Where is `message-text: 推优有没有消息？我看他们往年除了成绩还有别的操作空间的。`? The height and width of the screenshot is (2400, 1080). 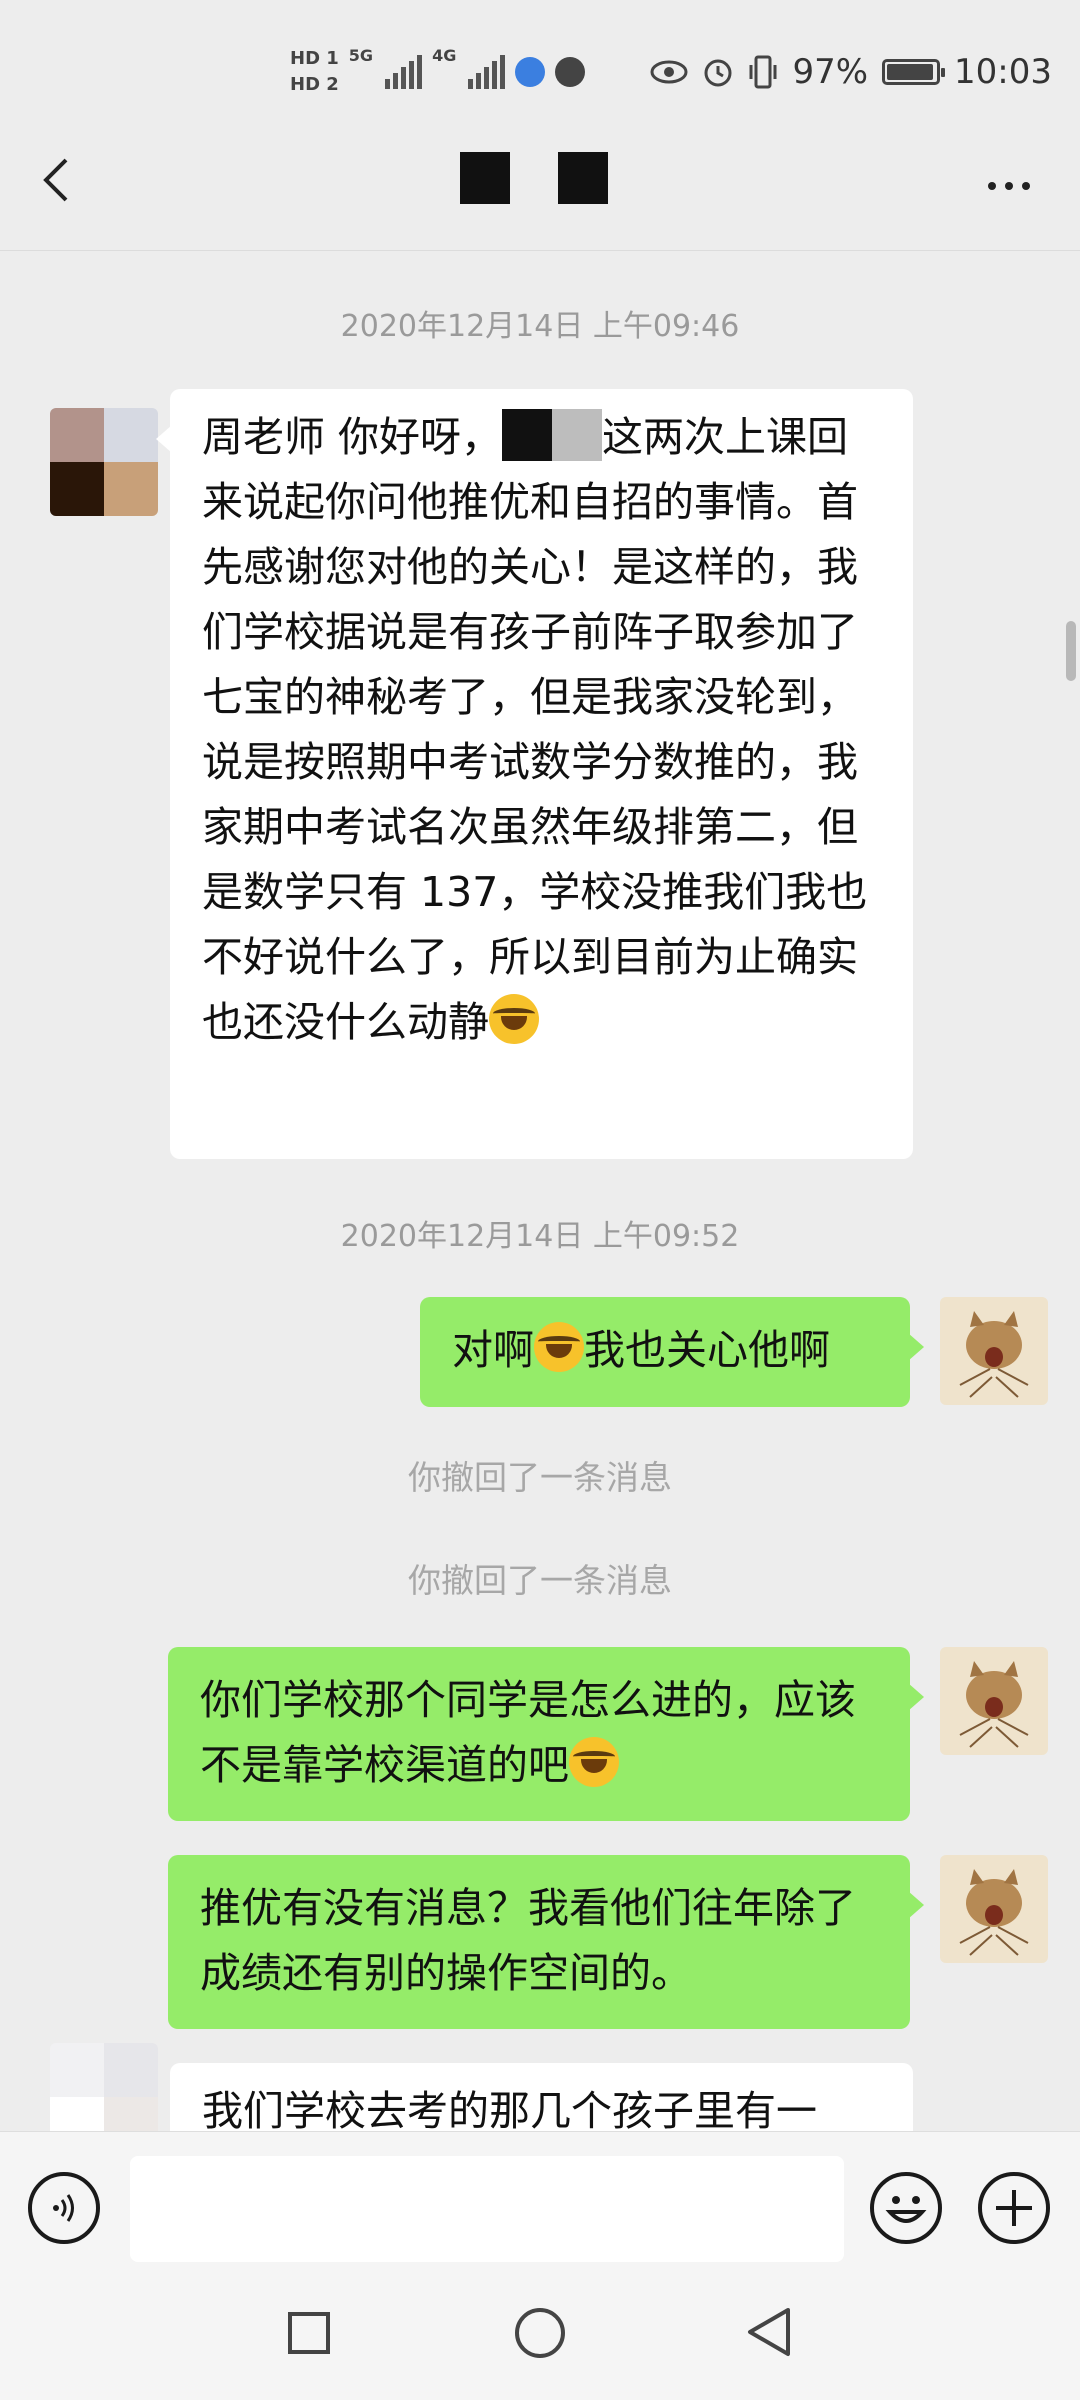
message-text: 推优有没有消息？我看他们往年除了成绩还有别的操作空间的。 is located at coordinates (528, 1940).